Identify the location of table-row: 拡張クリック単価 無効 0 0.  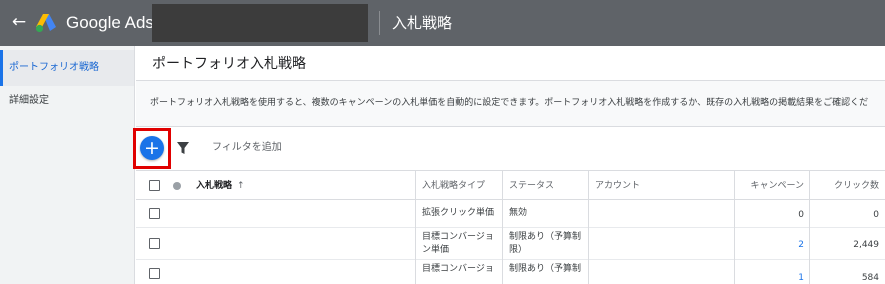
(510, 214).